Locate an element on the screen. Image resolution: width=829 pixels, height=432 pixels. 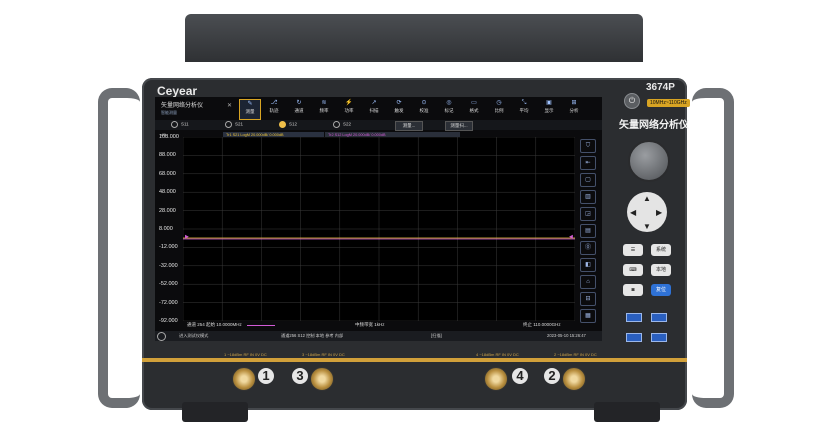
trace-option-label: S22 is located at coordinates (347, 124).